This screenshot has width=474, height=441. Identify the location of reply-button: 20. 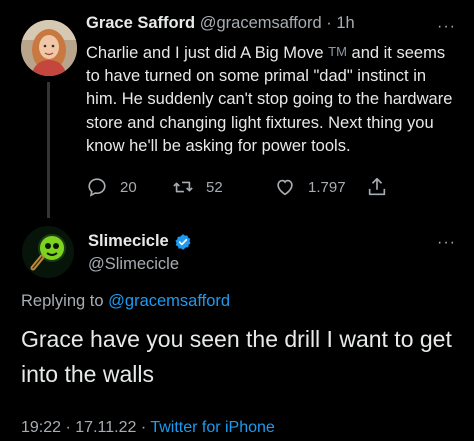
(111, 187).